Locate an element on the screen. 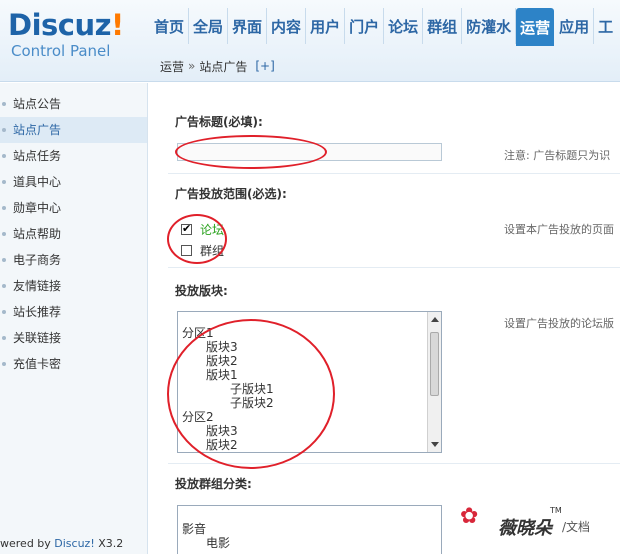 The image size is (620, 554). nav-tab-antispam: 防灌水 is located at coordinates (489, 26).